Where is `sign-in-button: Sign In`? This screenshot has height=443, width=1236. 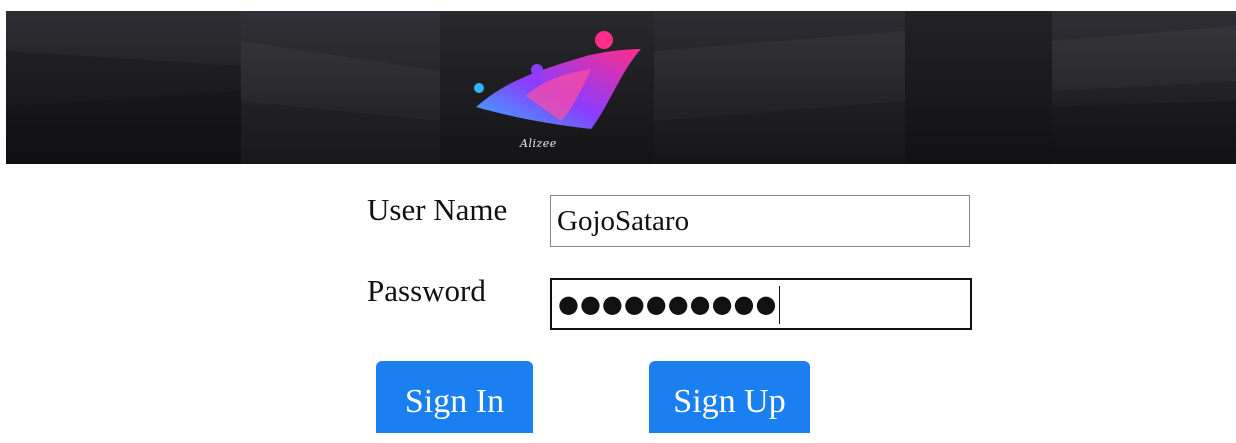
sign-in-button: Sign In is located at coordinates (454, 397).